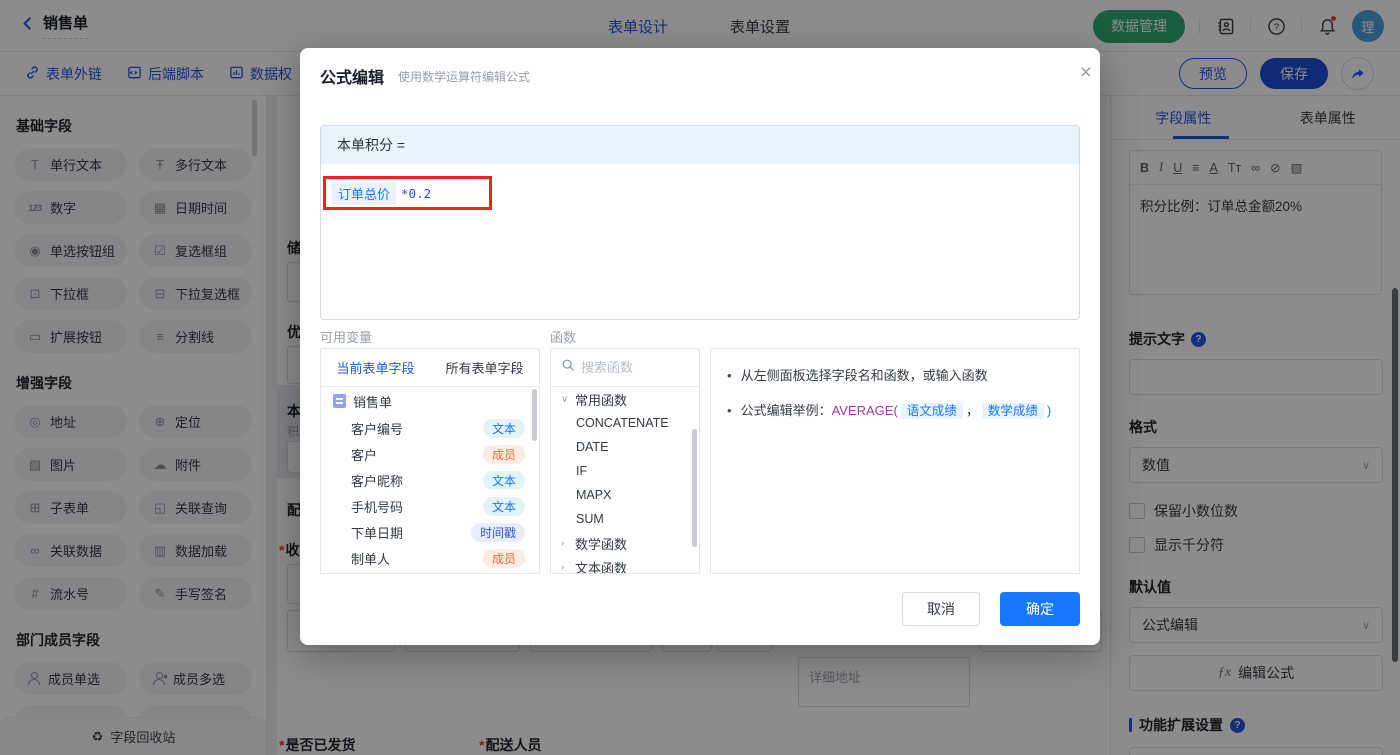 The height and width of the screenshot is (755, 1400). I want to click on chevron-down-icon: ∨, so click(565, 399).